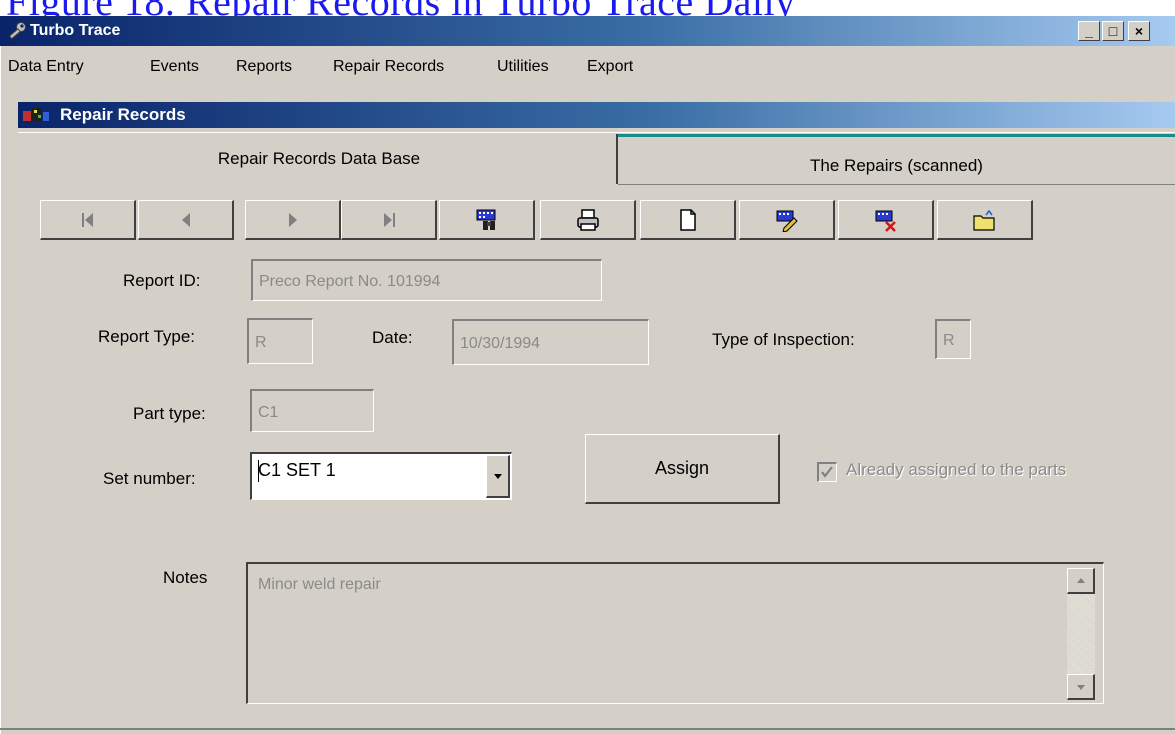  What do you see at coordinates (293, 220) in the screenshot?
I see `next-record-button` at bounding box center [293, 220].